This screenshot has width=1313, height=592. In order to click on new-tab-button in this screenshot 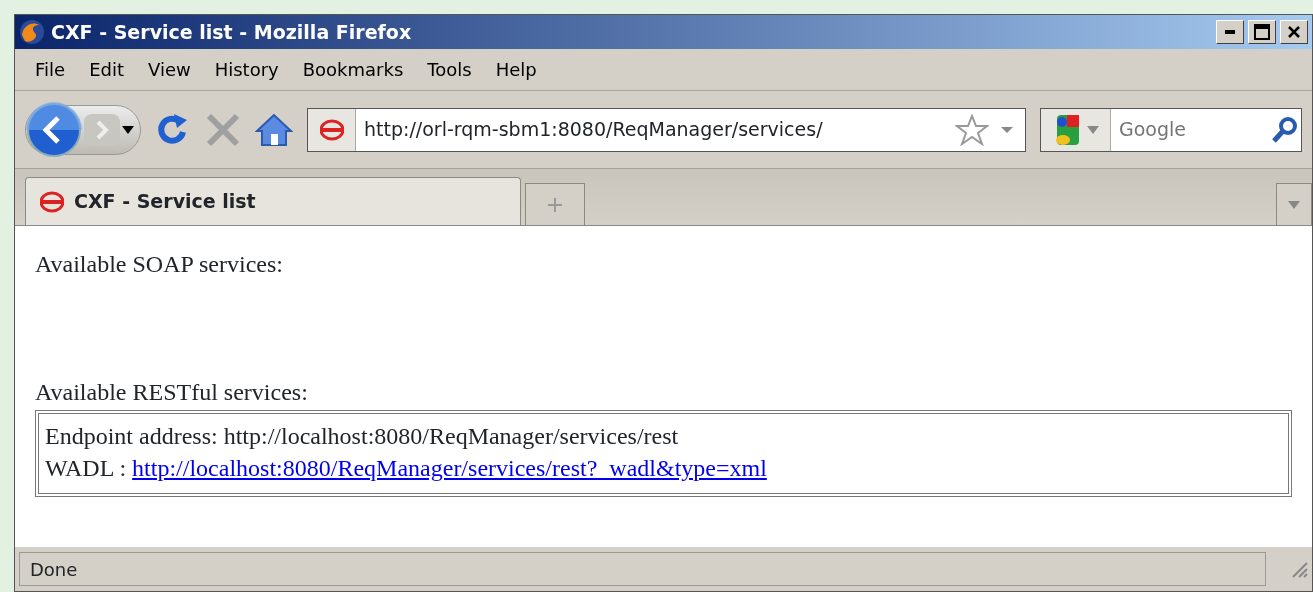, I will do `click(555, 204)`.